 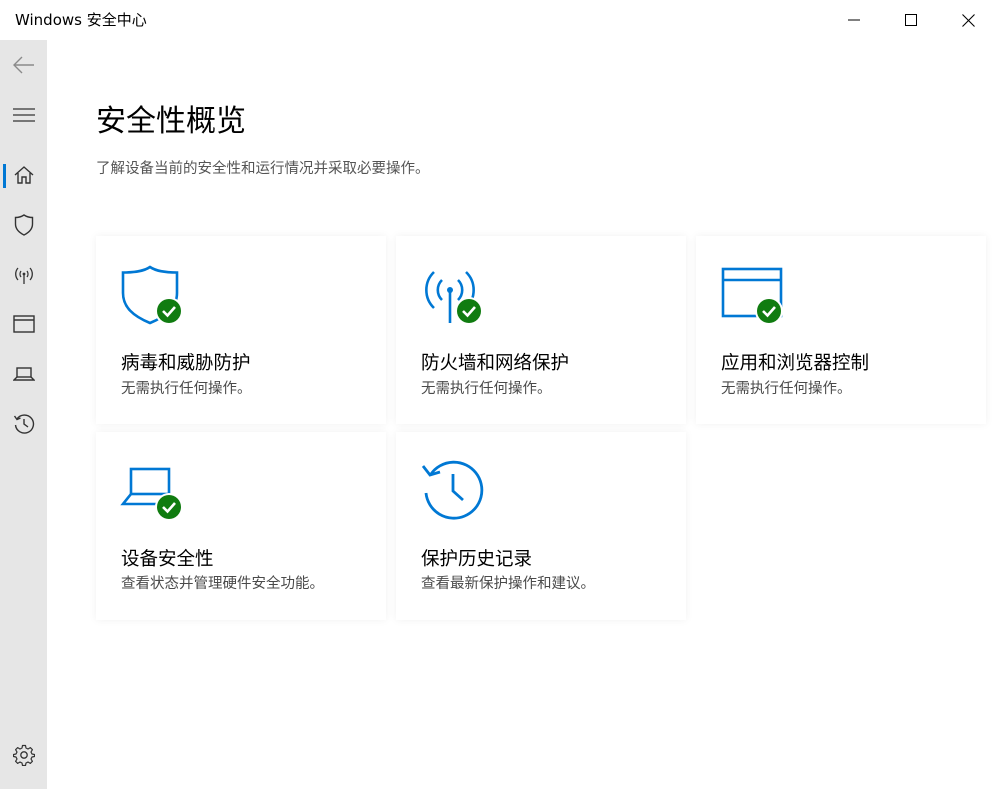 What do you see at coordinates (795, 363) in the screenshot?
I see `tile-title: 应用和浏览器控制` at bounding box center [795, 363].